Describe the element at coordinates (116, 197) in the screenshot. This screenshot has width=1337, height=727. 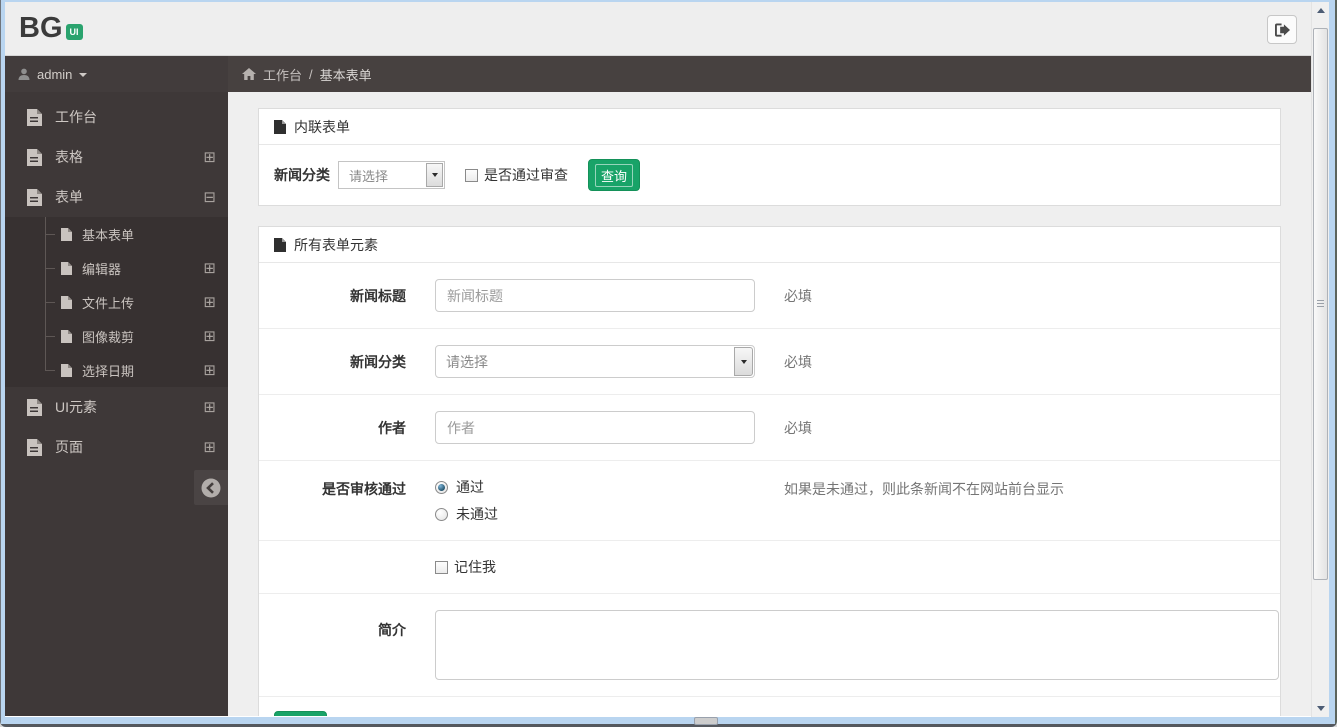
I see `sidebar-item-forms: 表单 ⊟` at that location.